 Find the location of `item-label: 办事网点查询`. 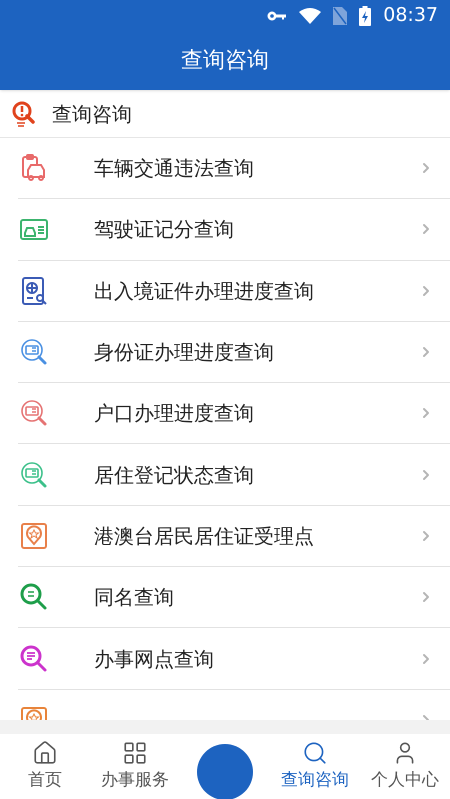

item-label: 办事网点查询 is located at coordinates (154, 659).